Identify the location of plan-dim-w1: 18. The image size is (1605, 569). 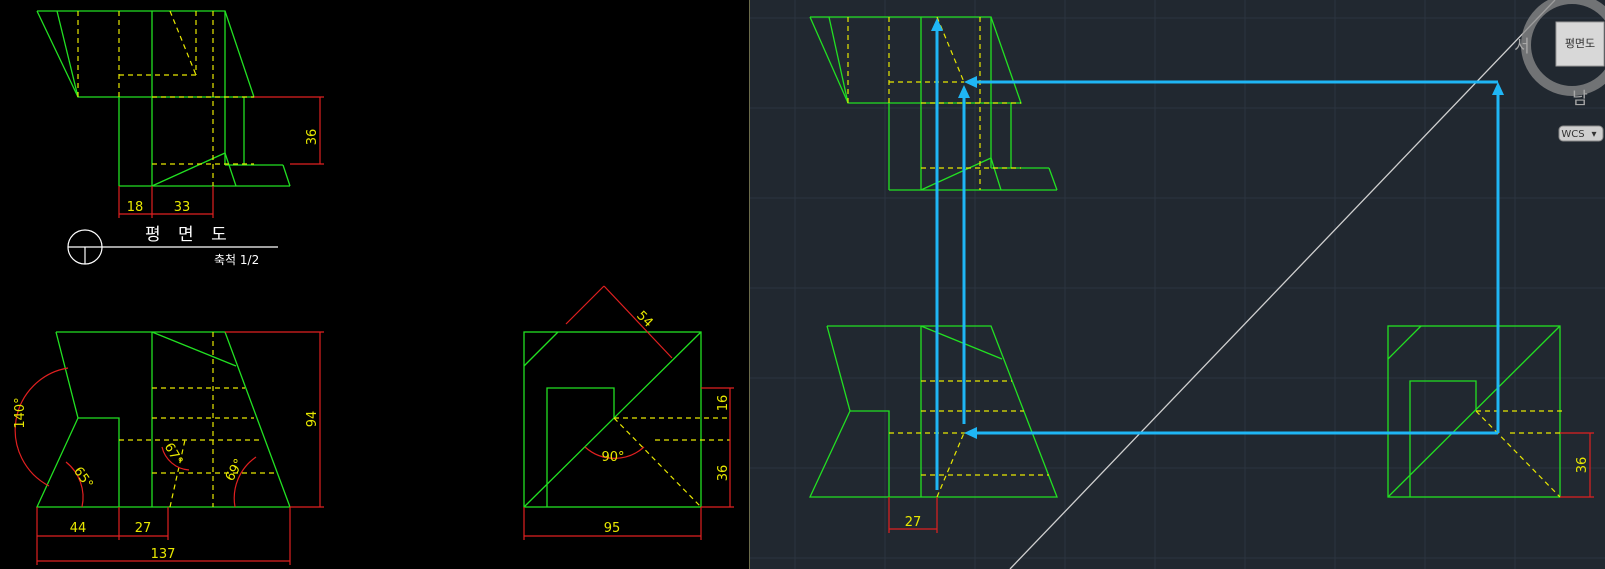
(135, 207).